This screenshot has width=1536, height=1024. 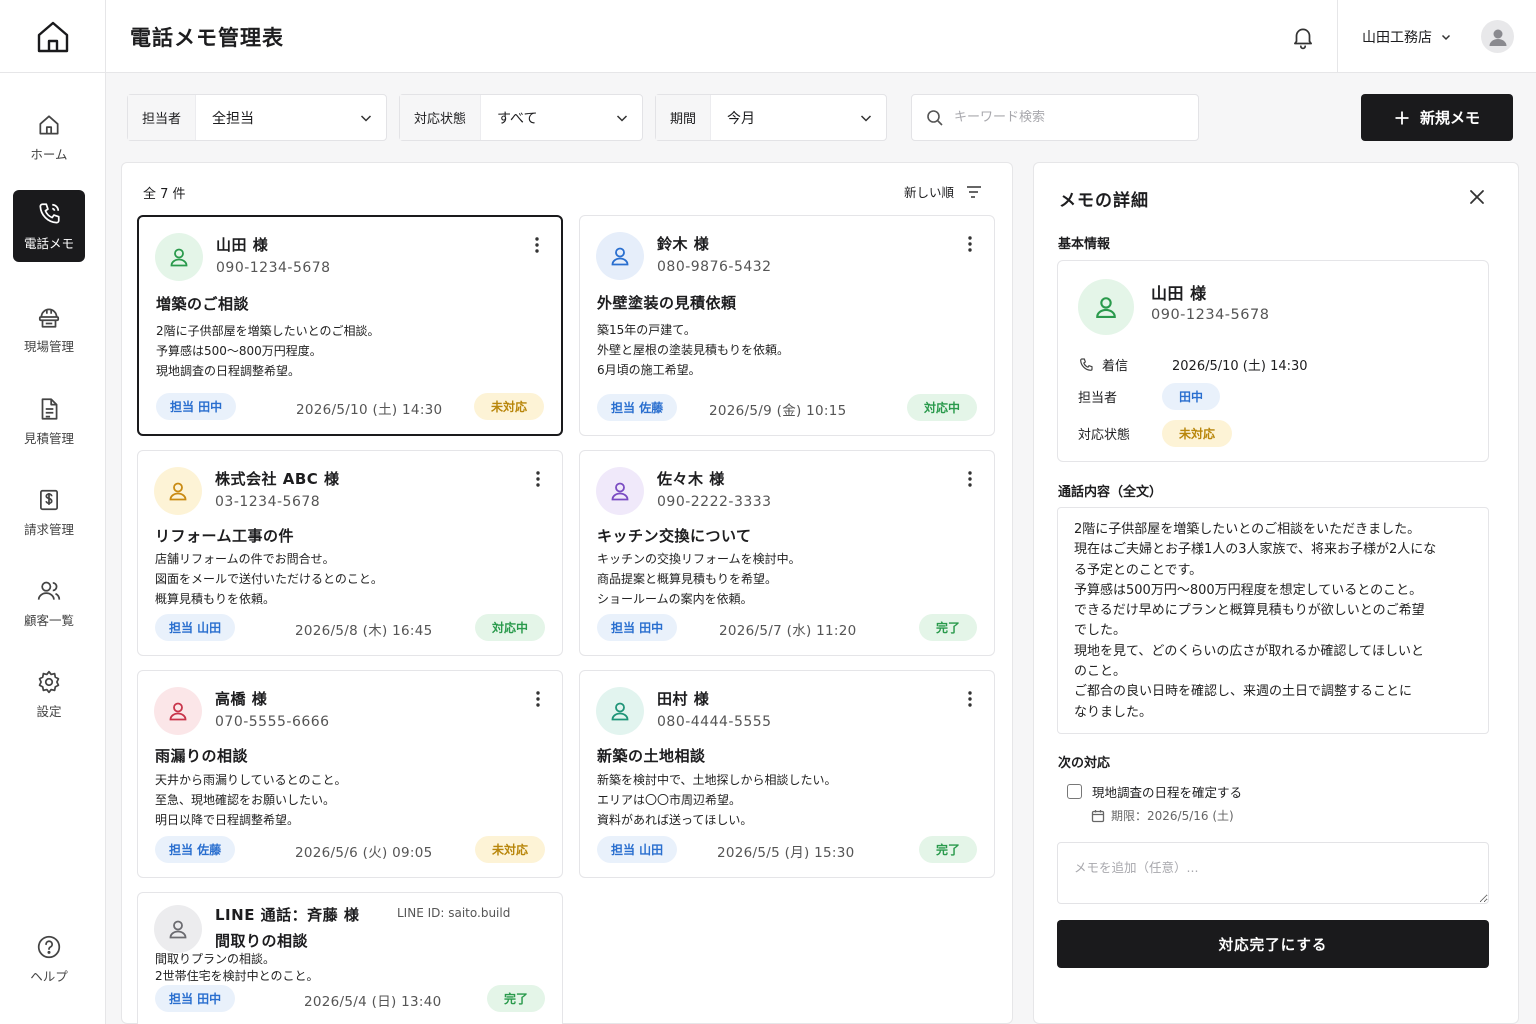 What do you see at coordinates (202, 756) in the screenshot?
I see `memo-subject: 雨漏りの相談` at bounding box center [202, 756].